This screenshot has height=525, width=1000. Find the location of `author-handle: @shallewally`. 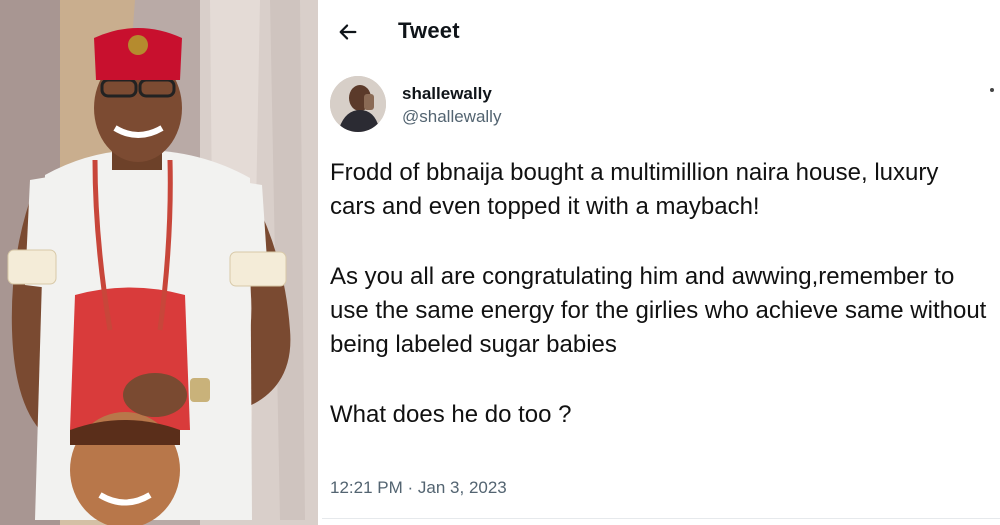

author-handle: @shallewally is located at coordinates (451, 117).